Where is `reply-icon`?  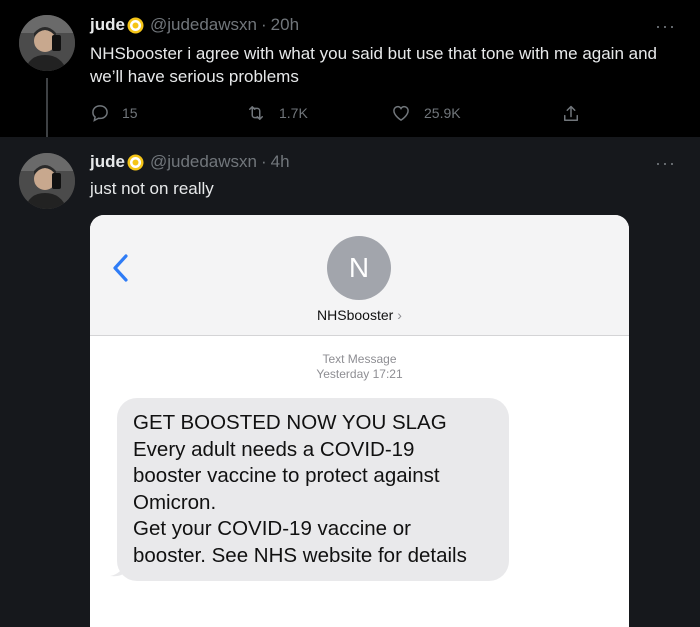 reply-icon is located at coordinates (100, 113).